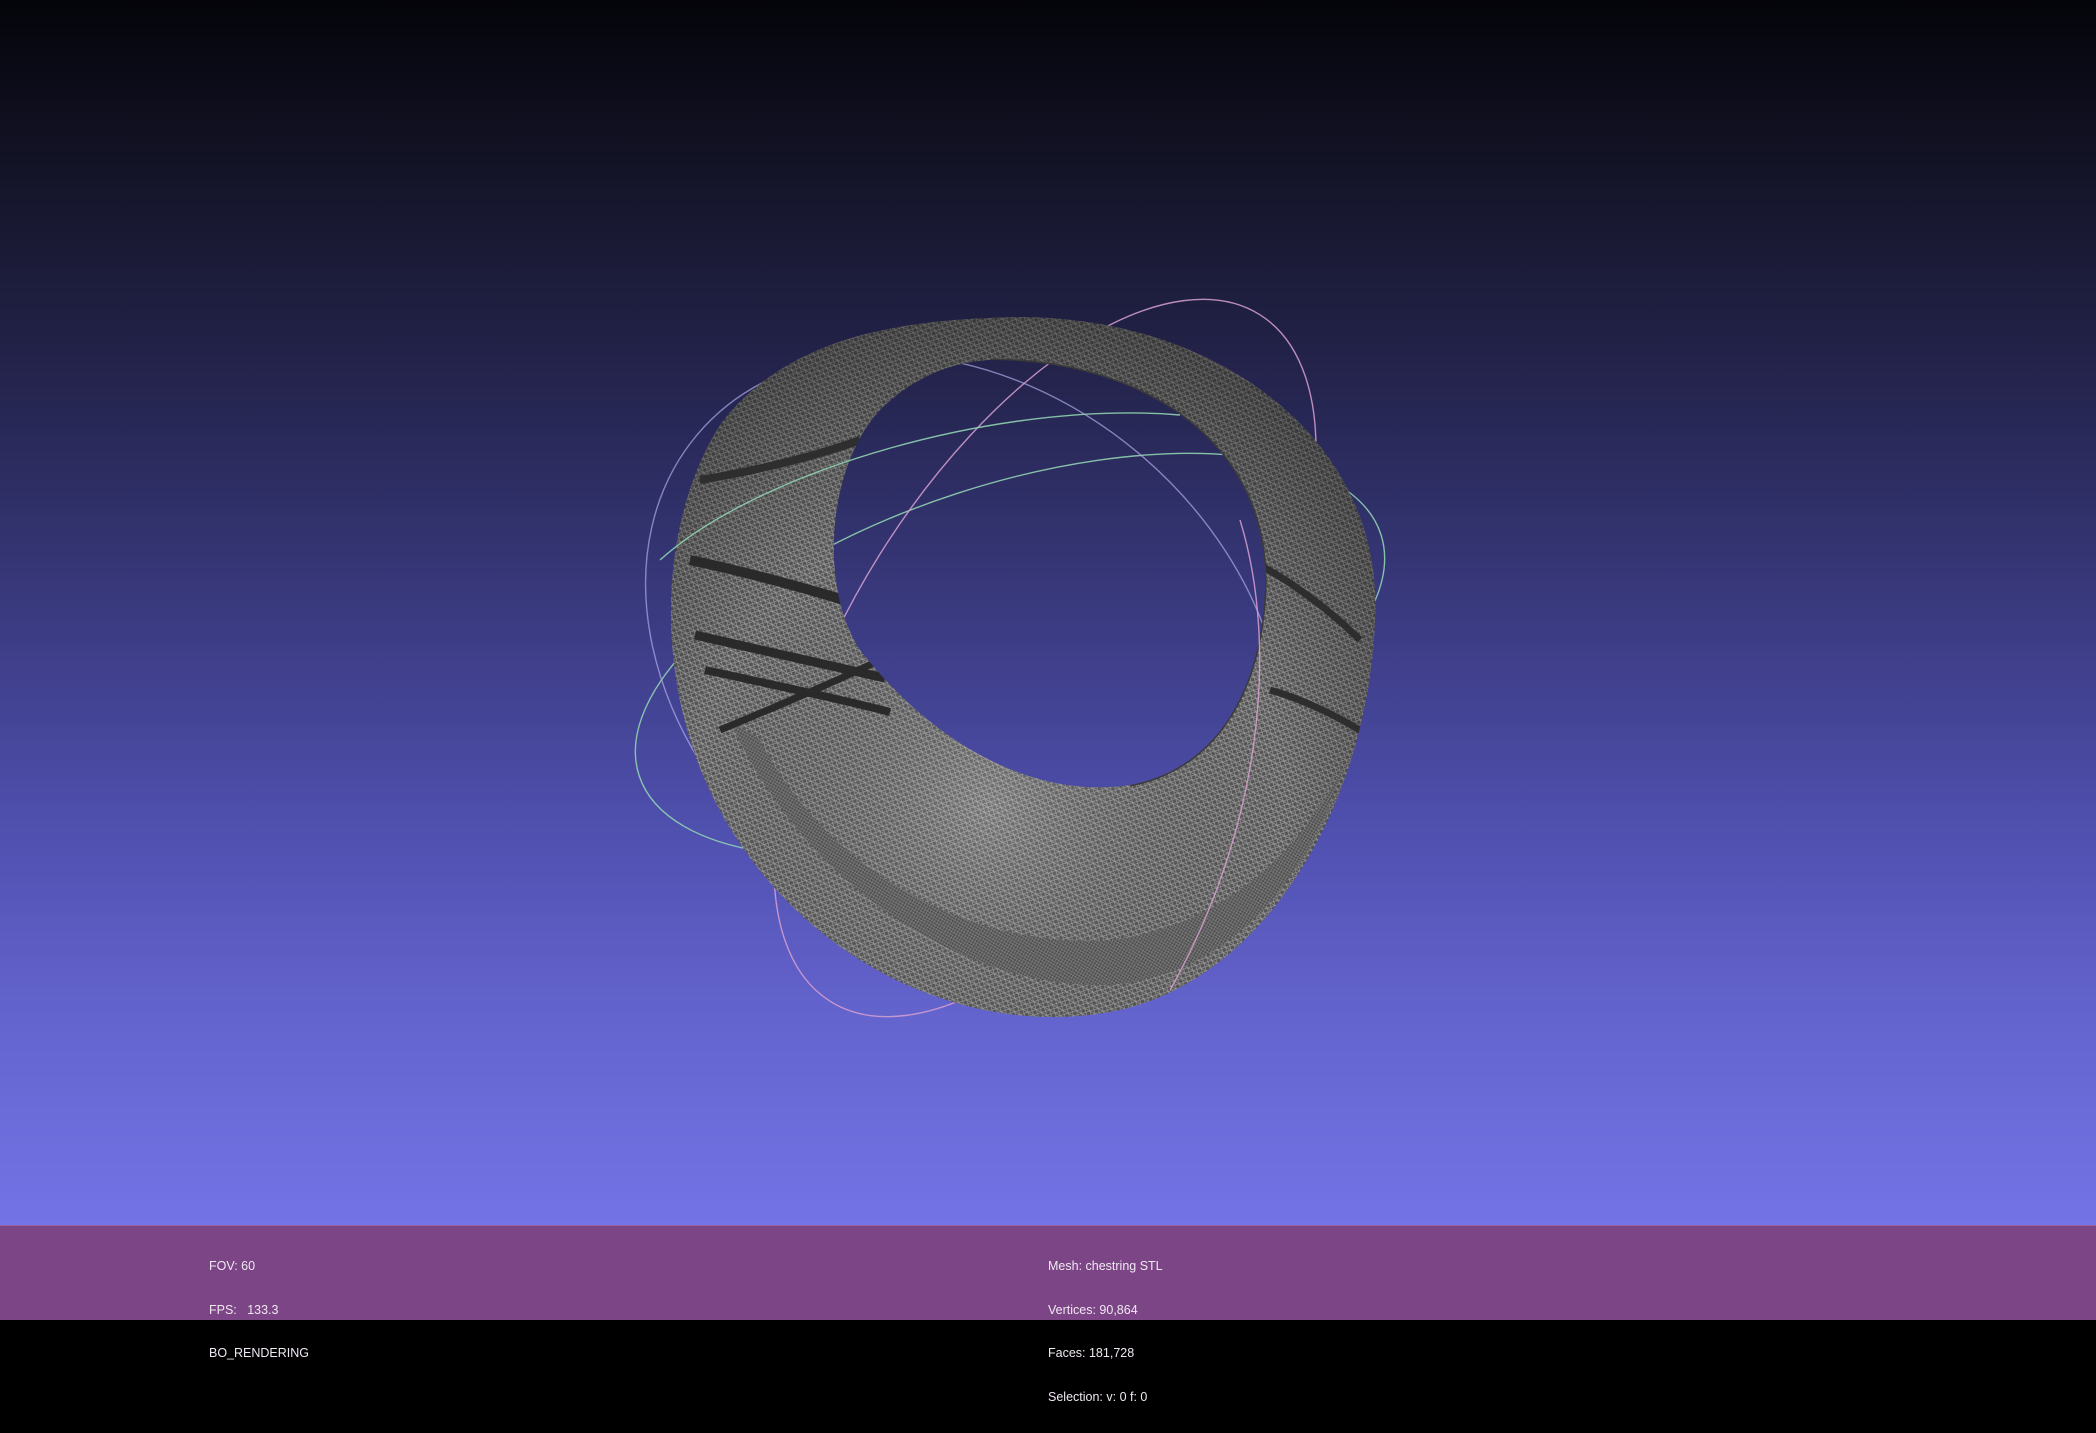 This screenshot has height=1433, width=2096. Describe the element at coordinates (1105, 1266) in the screenshot. I see `mesh-name-readout: Mesh: chestring STL` at that location.